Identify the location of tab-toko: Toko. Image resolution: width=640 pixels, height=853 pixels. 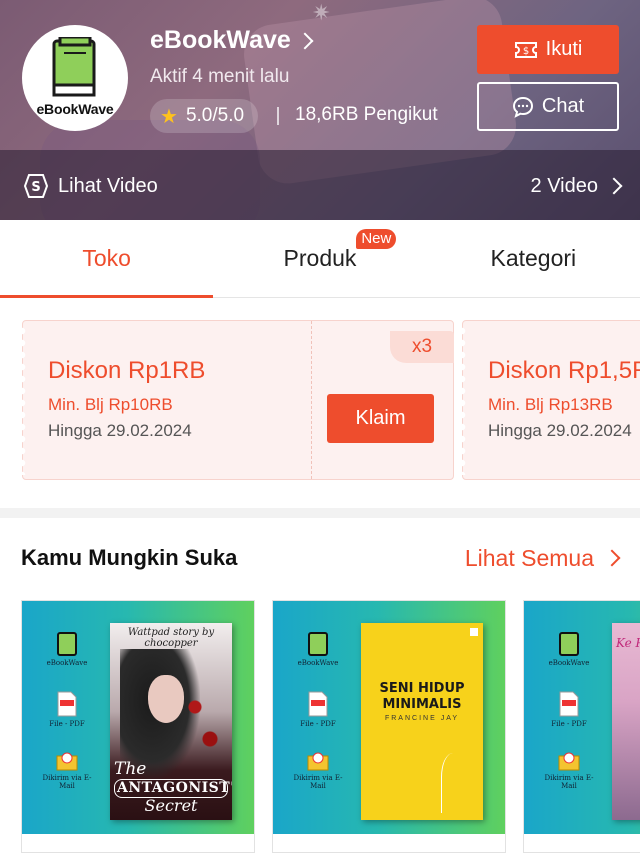
(107, 259).